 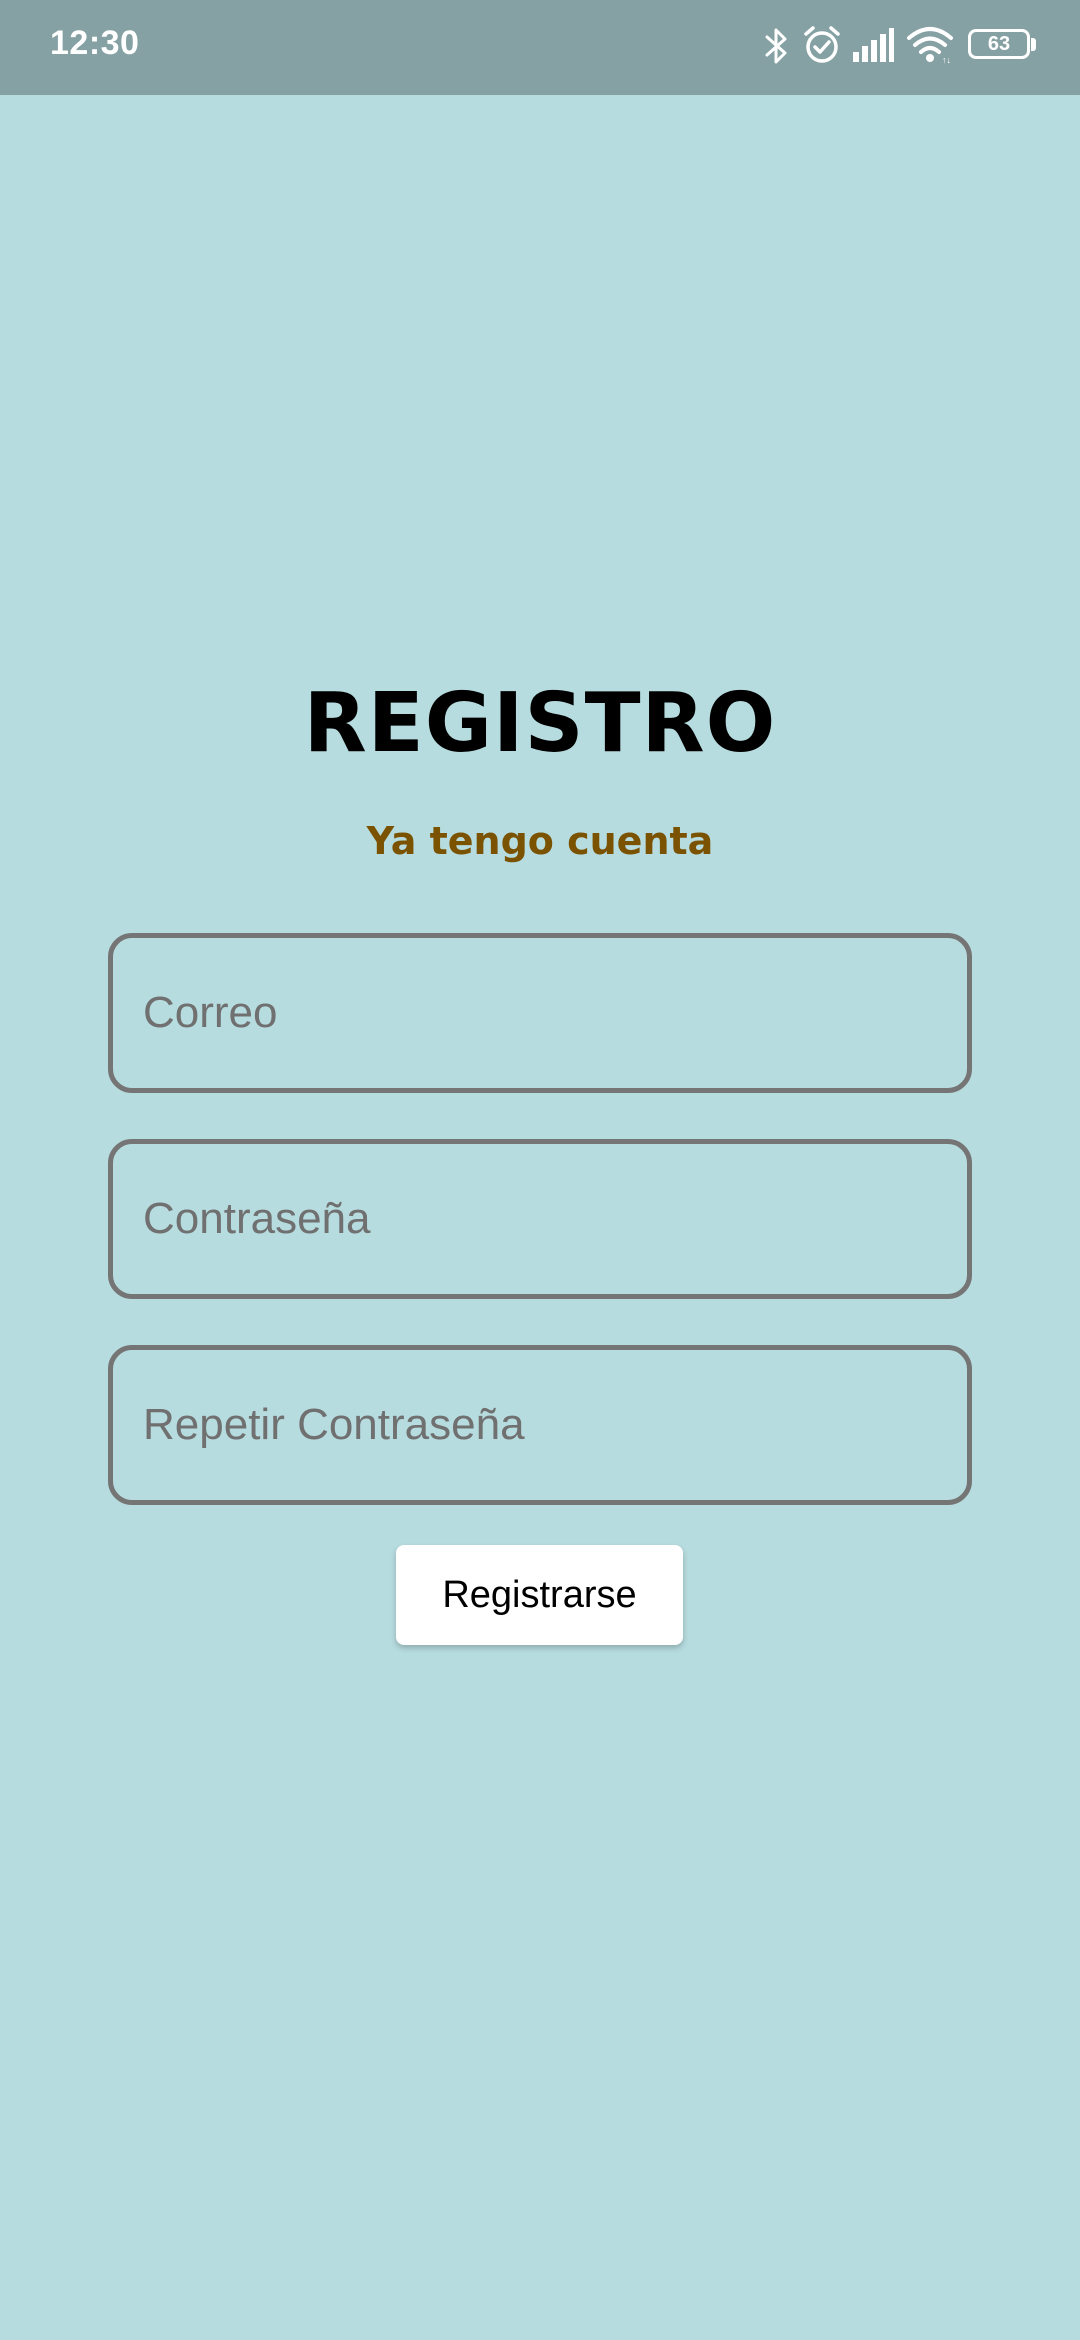 What do you see at coordinates (930, 45) in the screenshot?
I see `wifi-icon: ↑↓` at bounding box center [930, 45].